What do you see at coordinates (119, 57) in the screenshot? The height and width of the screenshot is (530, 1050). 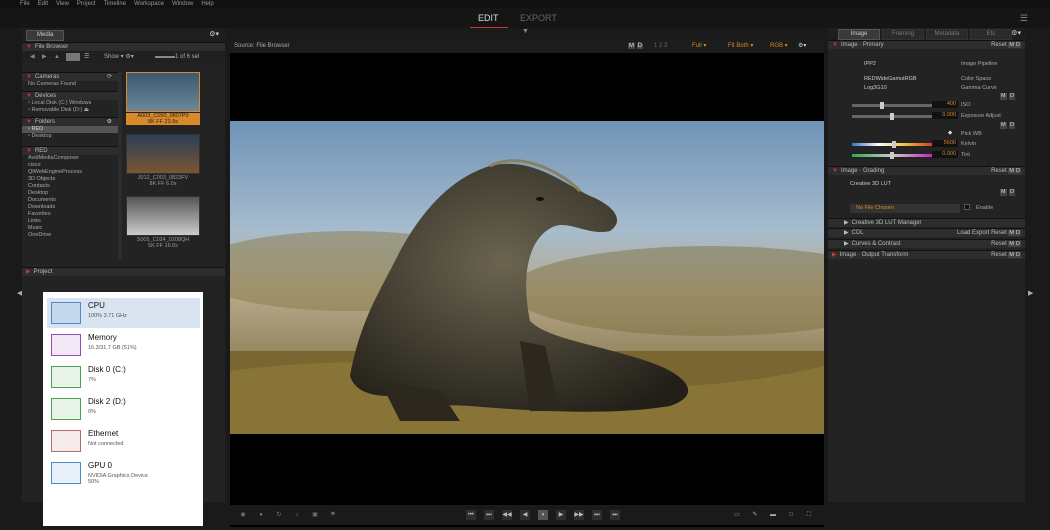 I see `show-dropdown: Show ▾ ⚙▾` at bounding box center [119, 57].